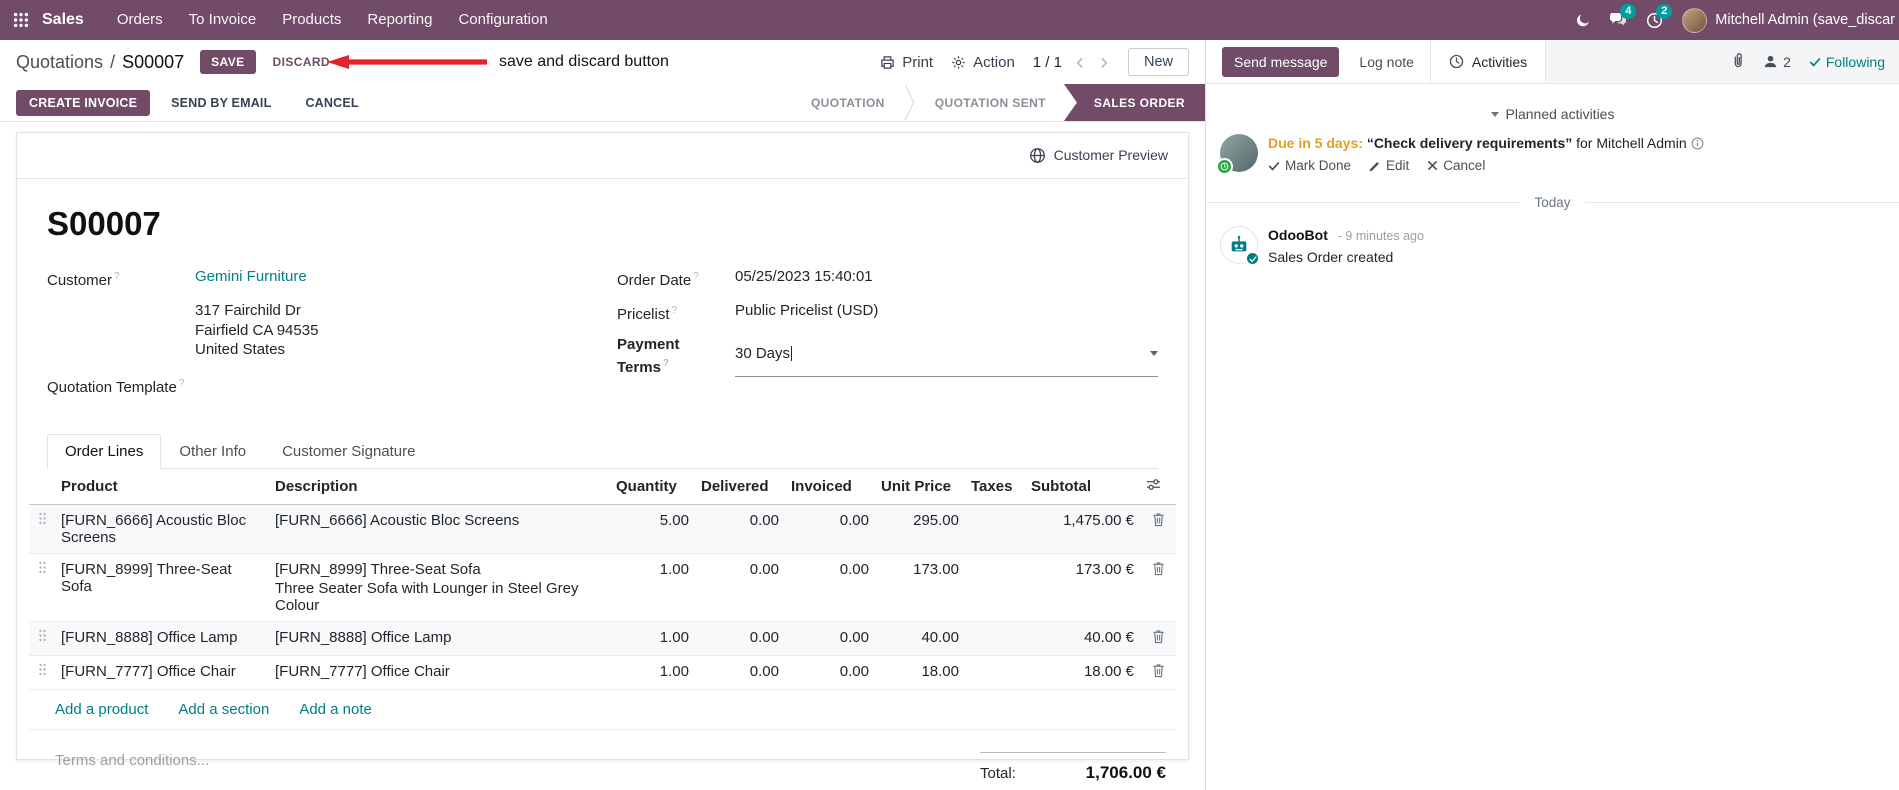 The height and width of the screenshot is (790, 1899). What do you see at coordinates (223, 709) in the screenshot?
I see `add-section-link: Add a section` at bounding box center [223, 709].